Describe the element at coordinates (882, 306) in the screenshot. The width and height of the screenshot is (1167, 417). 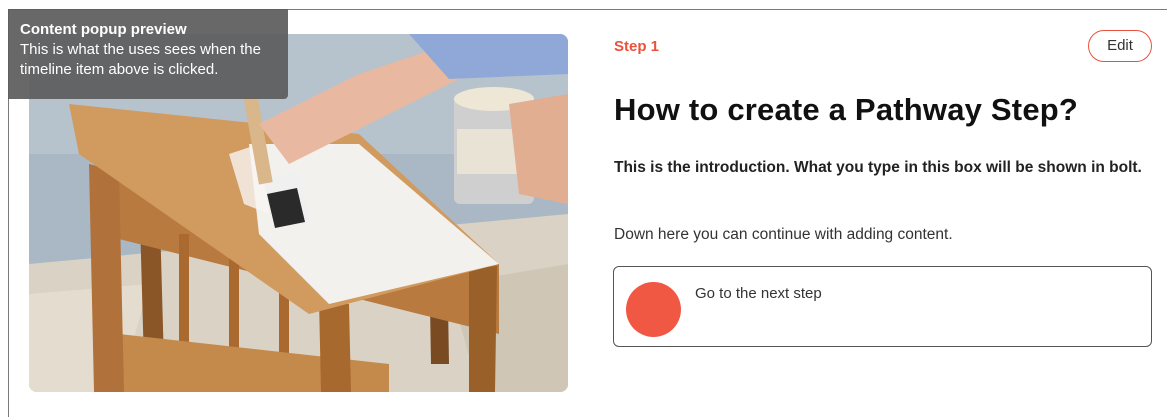
I see `next-step-card: Go to the next step` at that location.